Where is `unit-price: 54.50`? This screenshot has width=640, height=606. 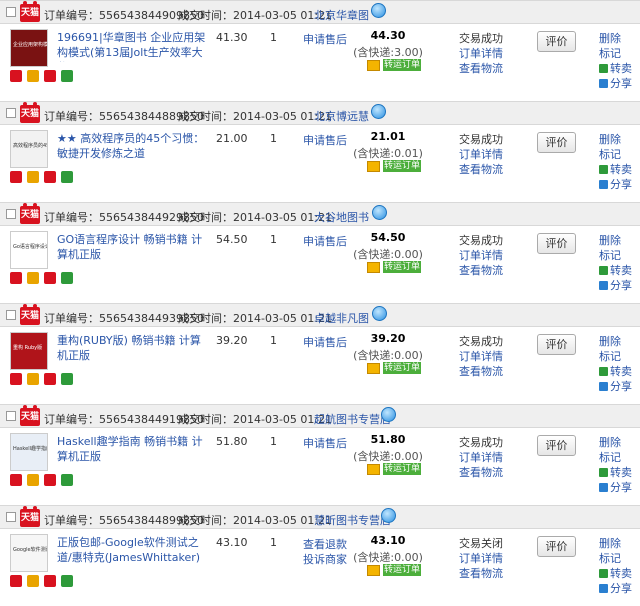 unit-price: 54.50 is located at coordinates (232, 239).